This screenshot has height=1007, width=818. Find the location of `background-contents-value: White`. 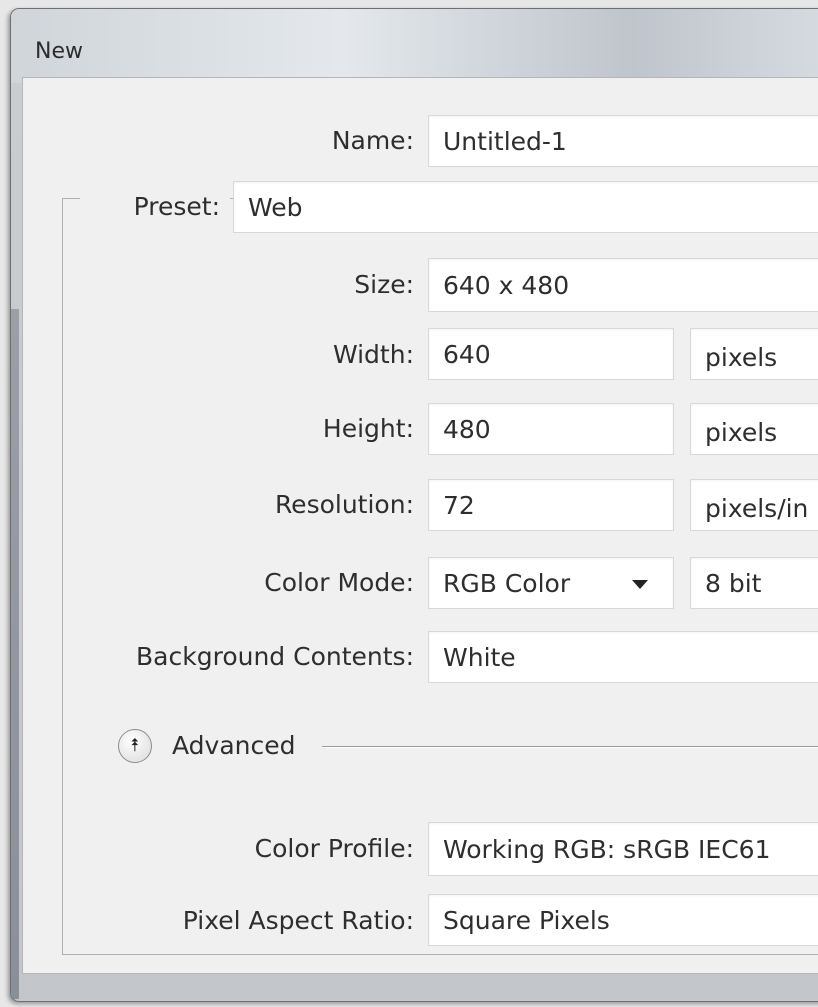

background-contents-value: White is located at coordinates (479, 657).